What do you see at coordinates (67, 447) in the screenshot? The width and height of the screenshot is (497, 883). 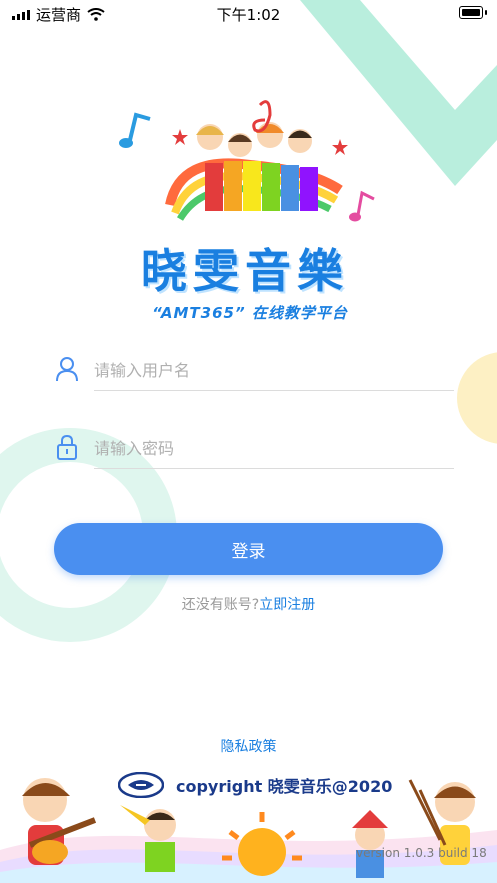 I see `lock-icon` at bounding box center [67, 447].